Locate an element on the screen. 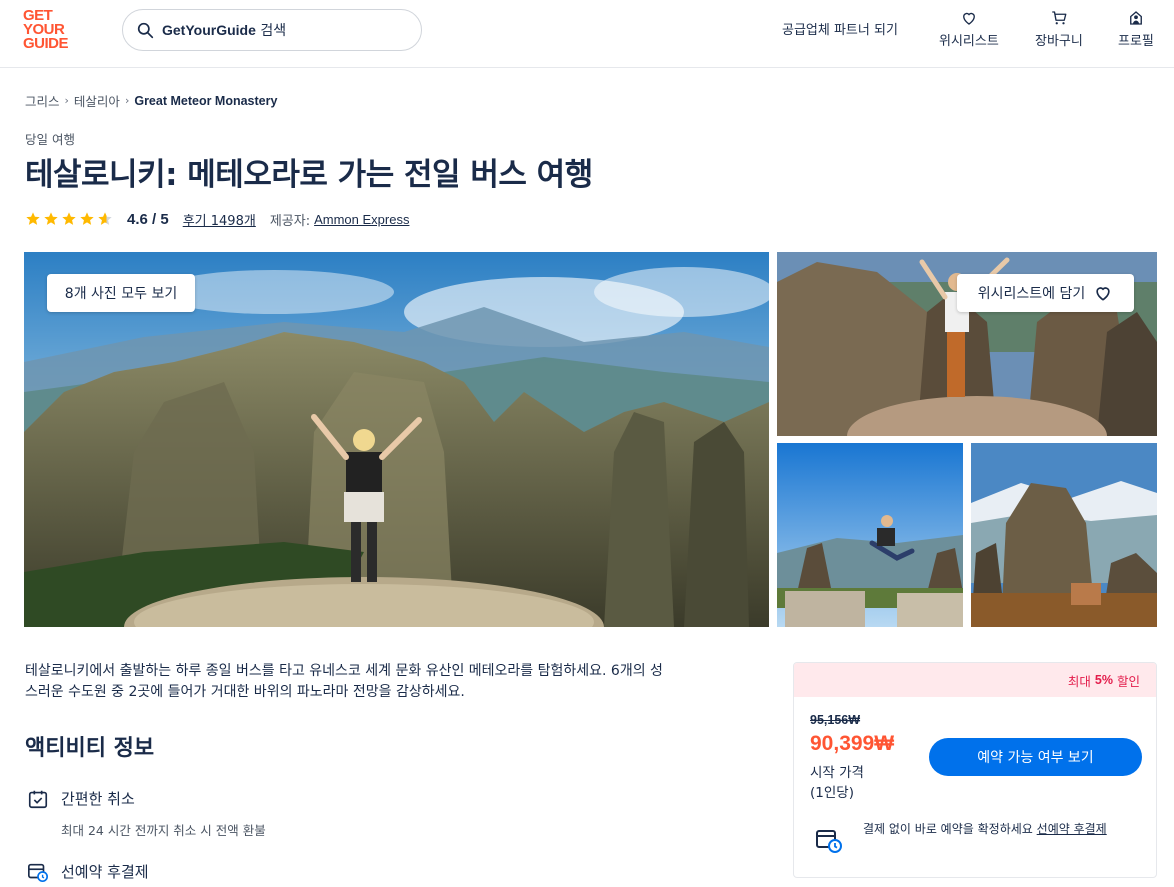  breadcrumb-thessaly: 테살리아 is located at coordinates (97, 100).